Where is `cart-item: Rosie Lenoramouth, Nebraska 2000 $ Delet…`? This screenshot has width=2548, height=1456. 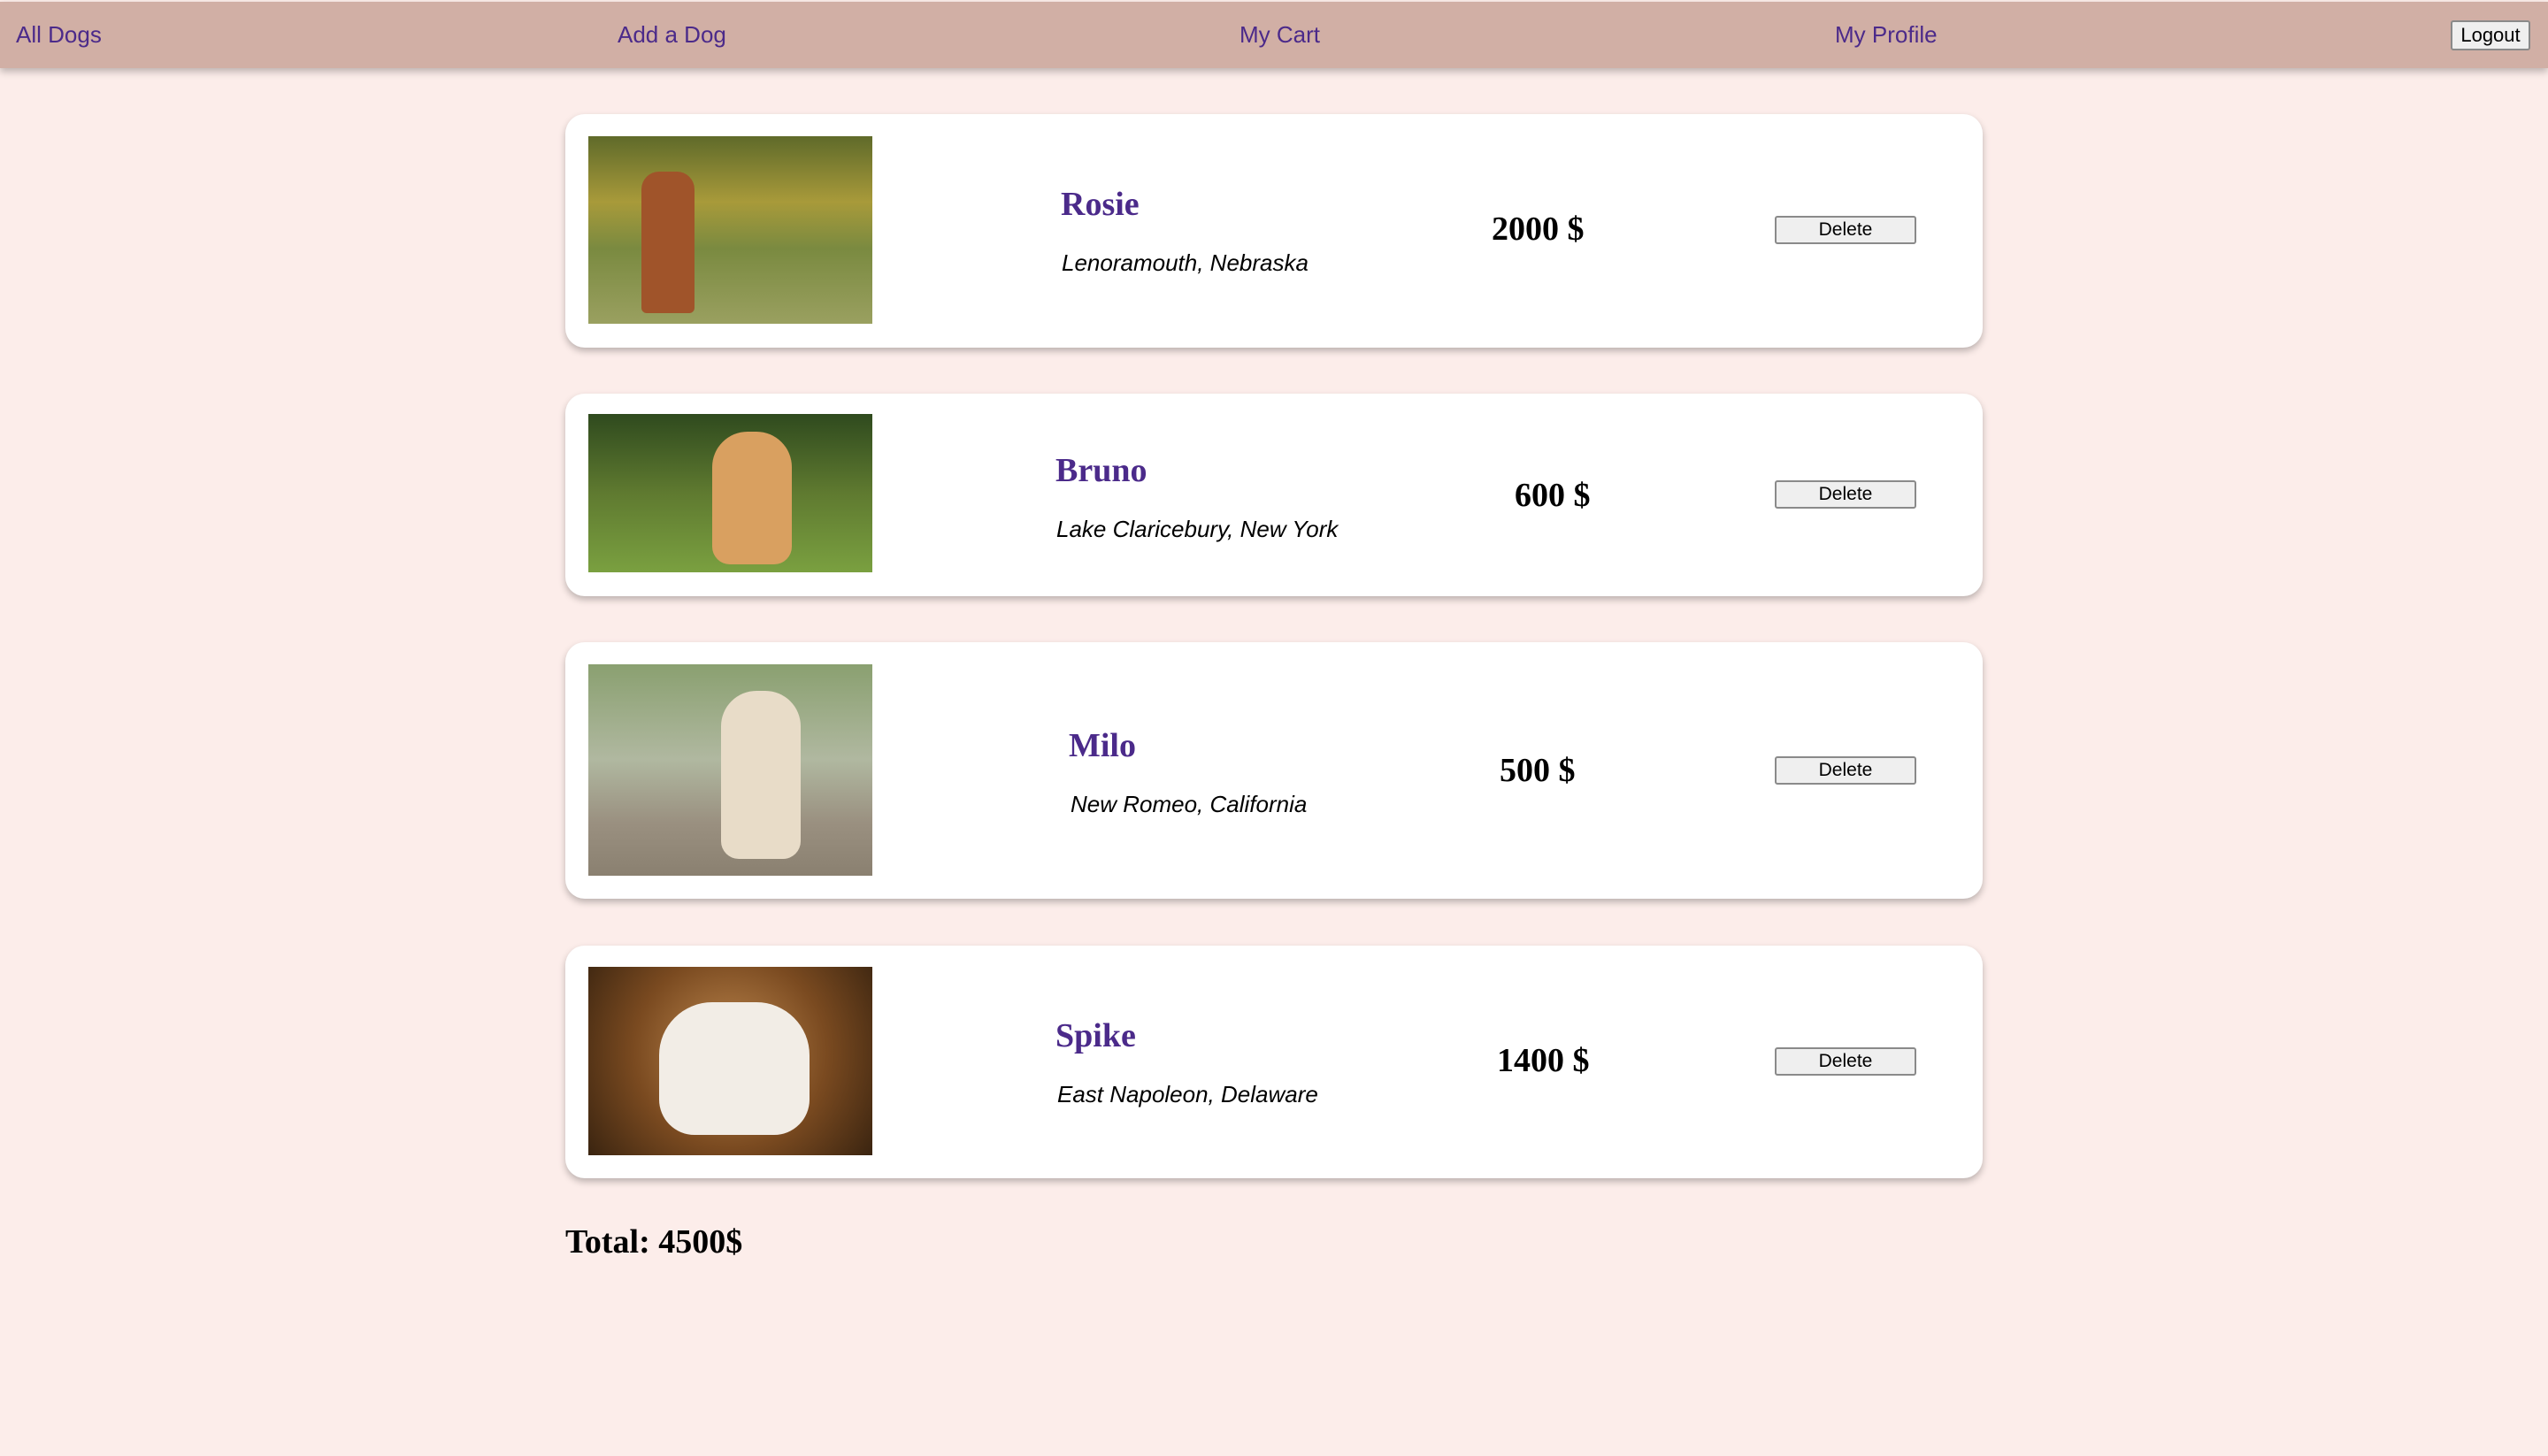 cart-item: Rosie Lenoramouth, Nebraska 2000 $ Delet… is located at coordinates (1274, 231).